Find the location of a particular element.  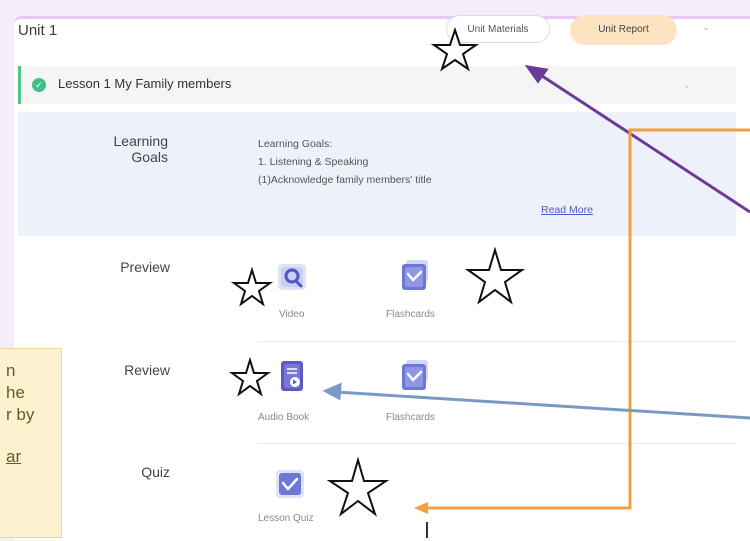

orange-arrowhead is located at coordinates (421, 508).